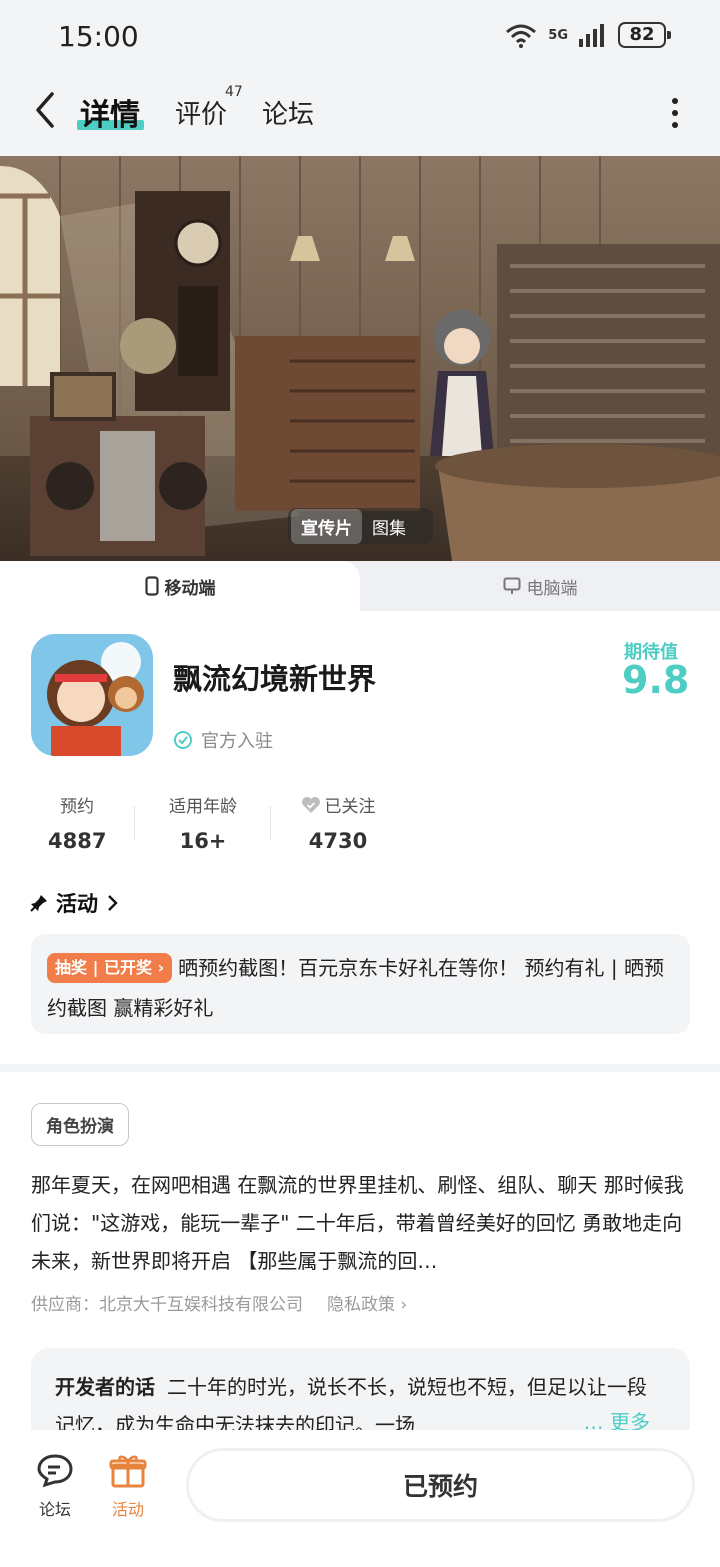 The width and height of the screenshot is (720, 1567). I want to click on section-divider, so click(360, 1068).